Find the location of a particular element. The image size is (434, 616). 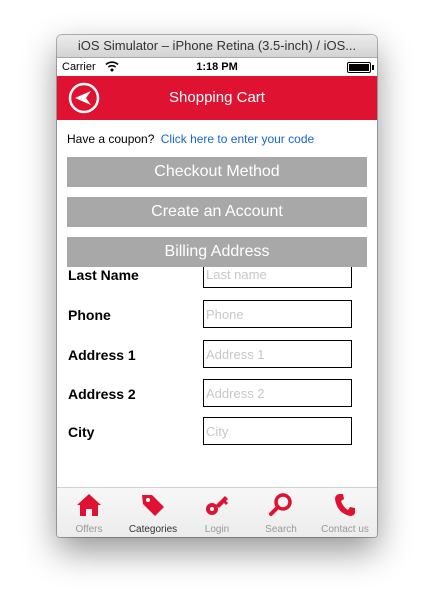

tab-categories: Categories is located at coordinates (153, 512).